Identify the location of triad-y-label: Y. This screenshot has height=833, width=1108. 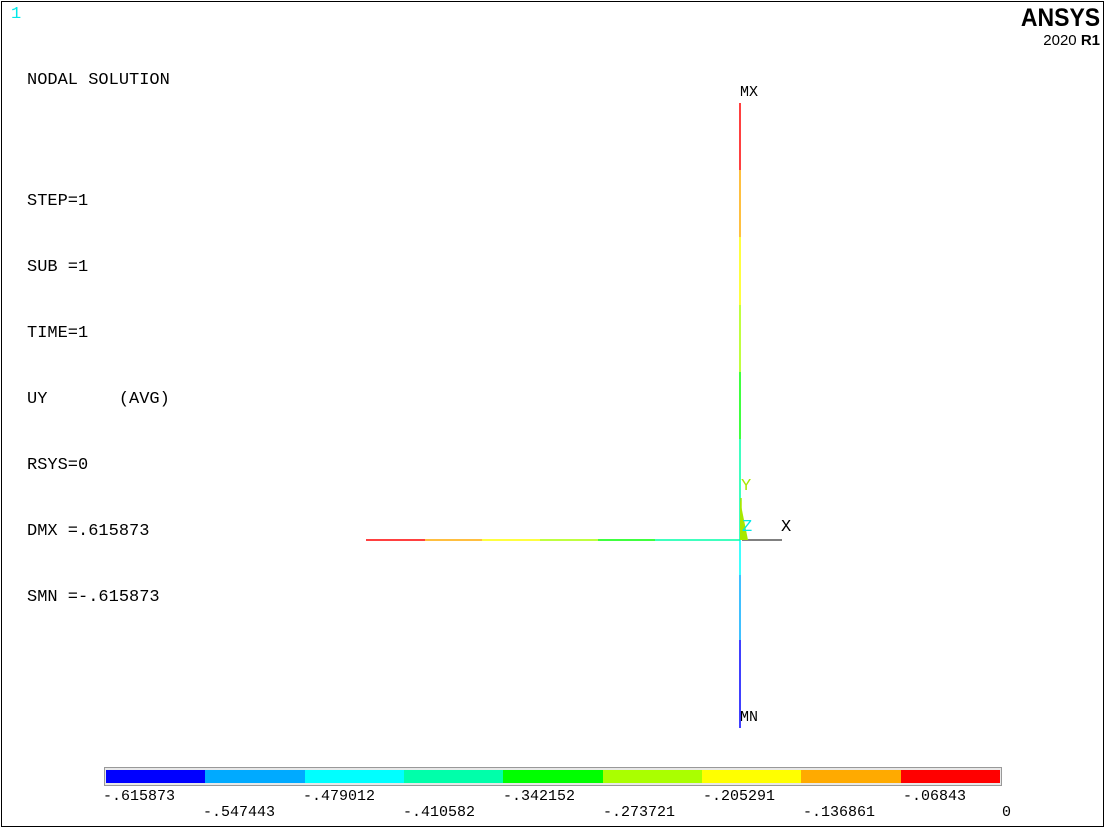
(746, 486).